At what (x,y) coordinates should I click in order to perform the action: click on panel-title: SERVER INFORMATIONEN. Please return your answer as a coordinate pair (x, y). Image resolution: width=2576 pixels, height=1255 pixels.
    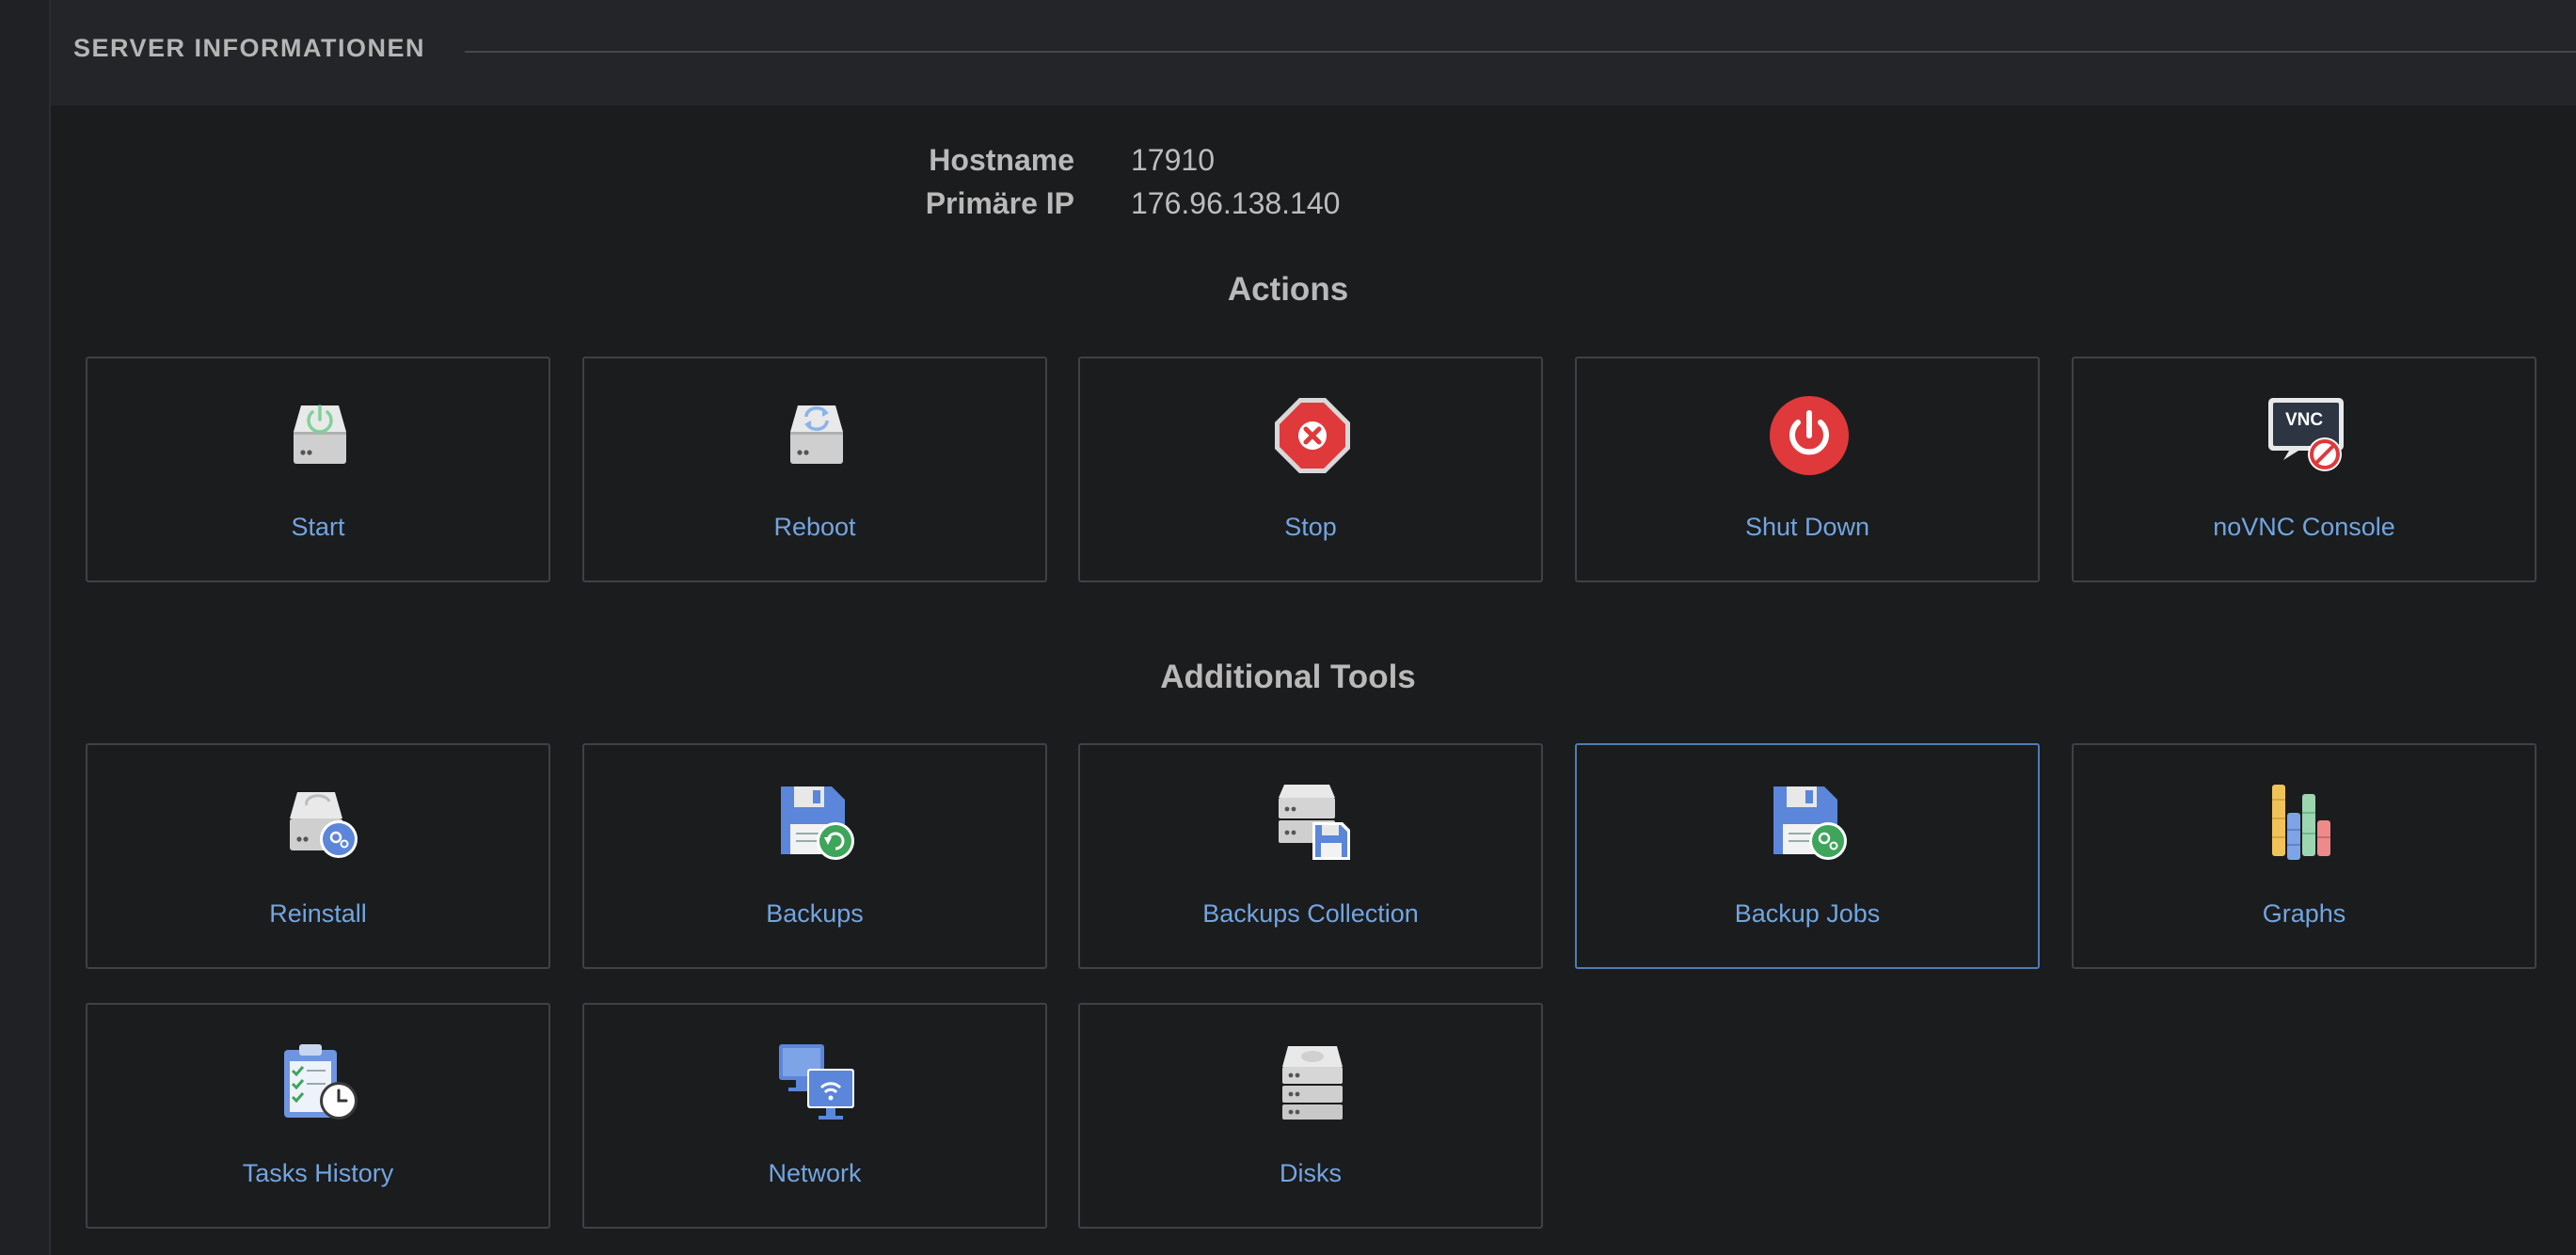
    Looking at the image, I should click on (250, 48).